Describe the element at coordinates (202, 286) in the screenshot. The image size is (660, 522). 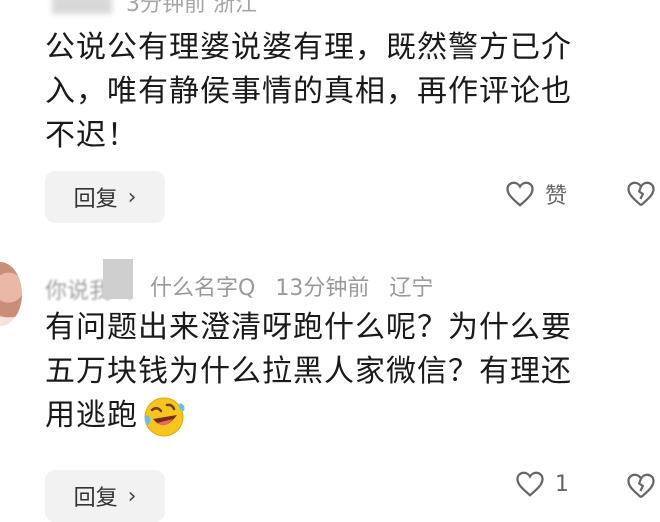
I see `username: 什么名字Q` at that location.